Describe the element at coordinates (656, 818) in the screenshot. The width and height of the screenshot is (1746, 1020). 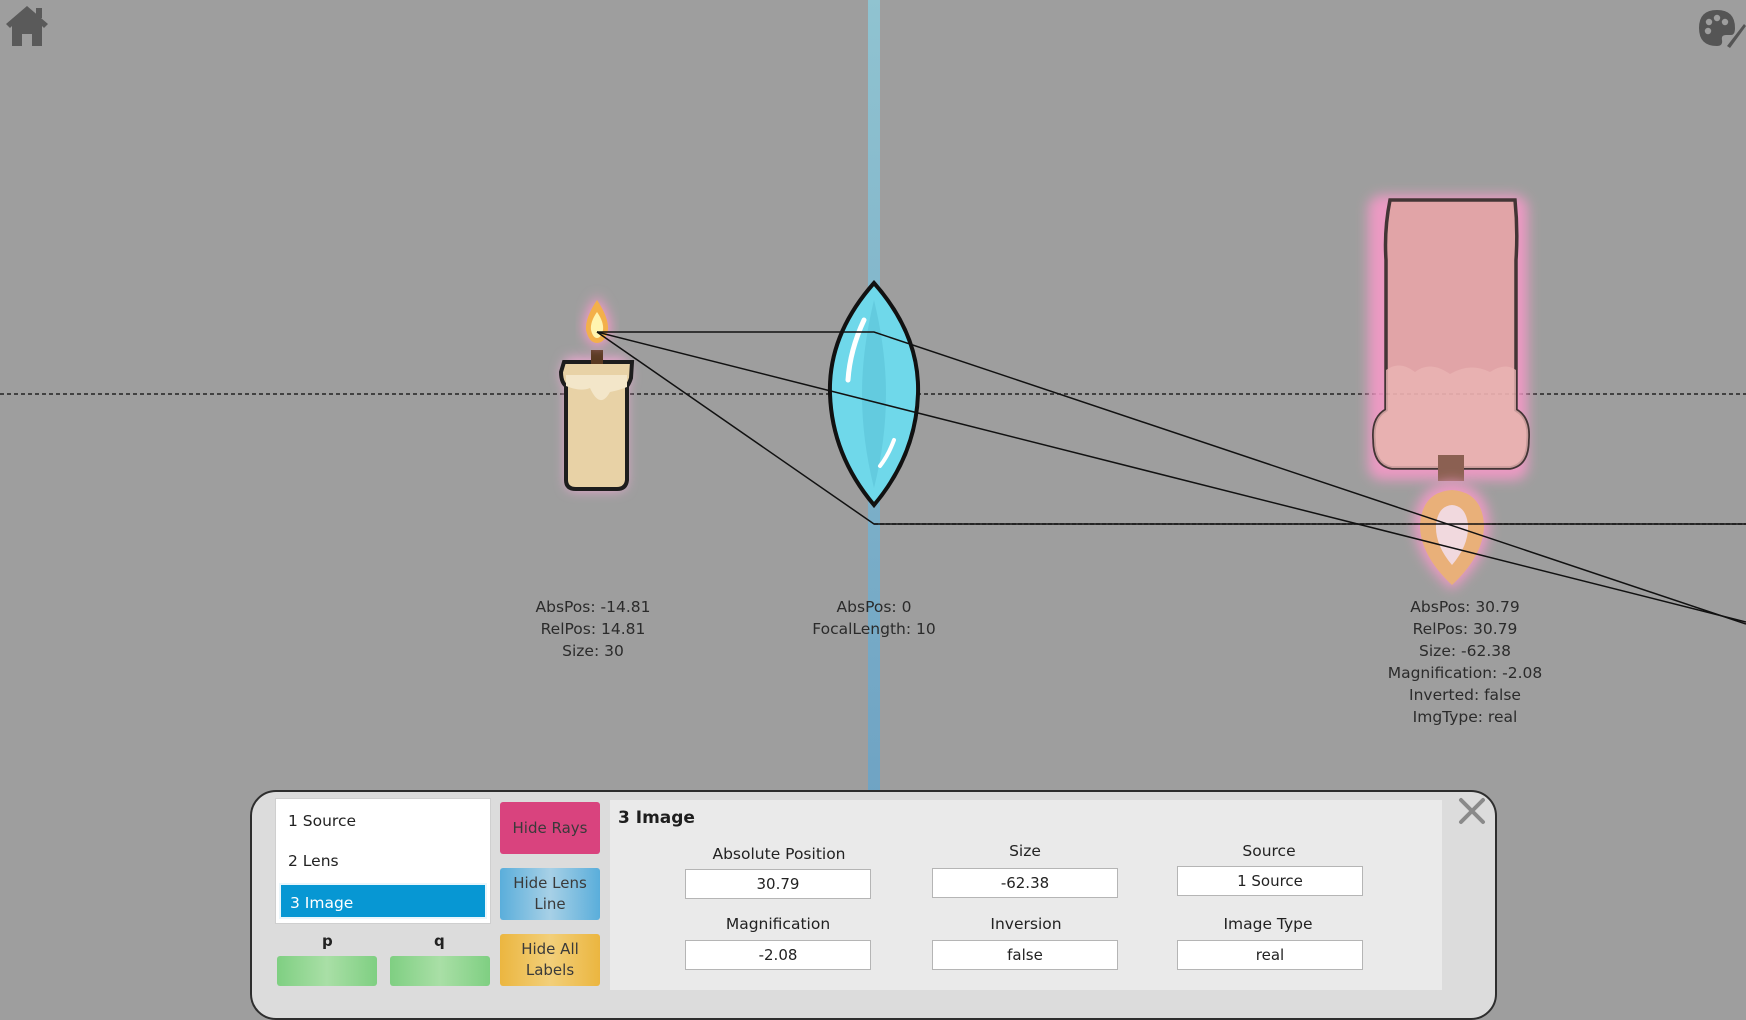
I see `detail-title: 3 Image` at that location.